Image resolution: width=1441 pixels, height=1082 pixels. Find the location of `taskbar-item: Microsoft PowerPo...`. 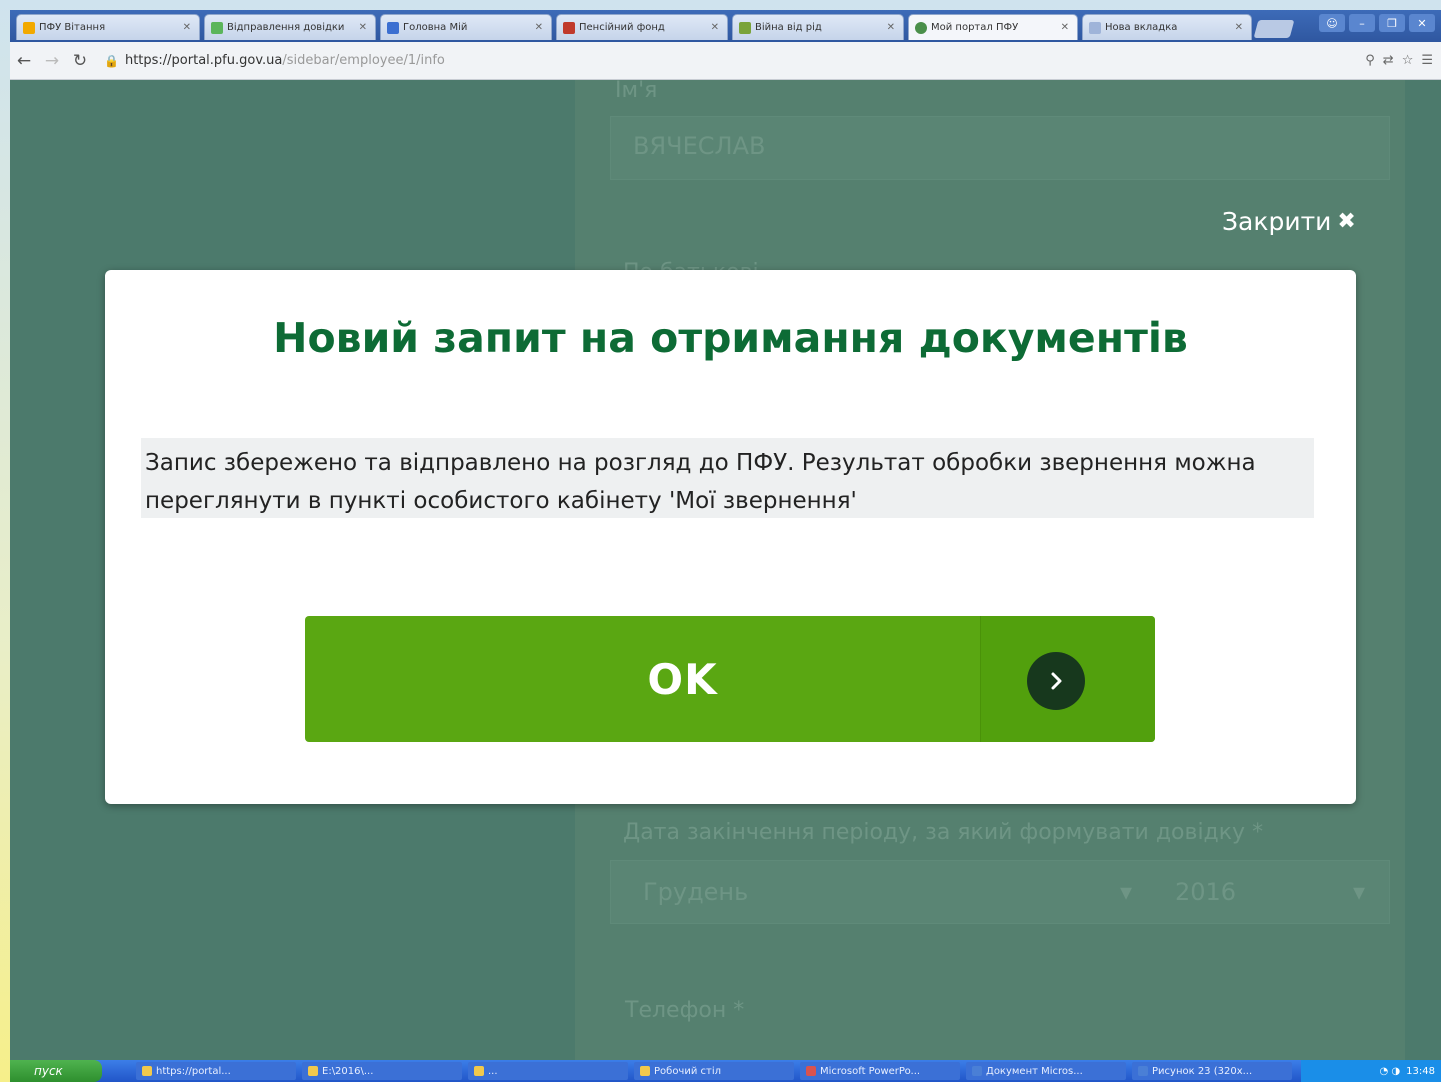

taskbar-item: Microsoft PowerPo... is located at coordinates (880, 1071).